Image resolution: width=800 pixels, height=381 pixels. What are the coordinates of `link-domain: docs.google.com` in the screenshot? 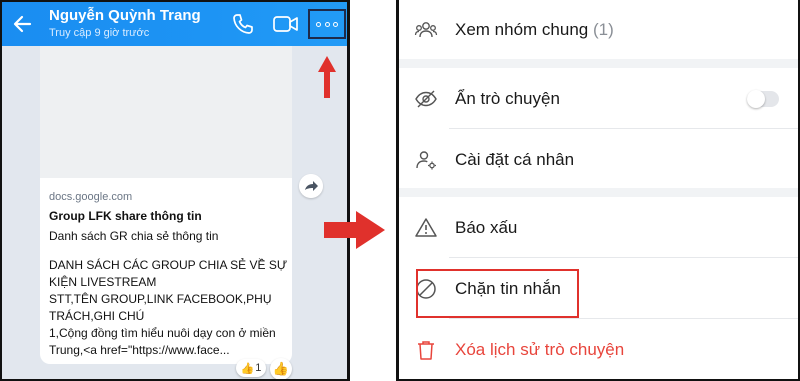 It's located at (91, 197).